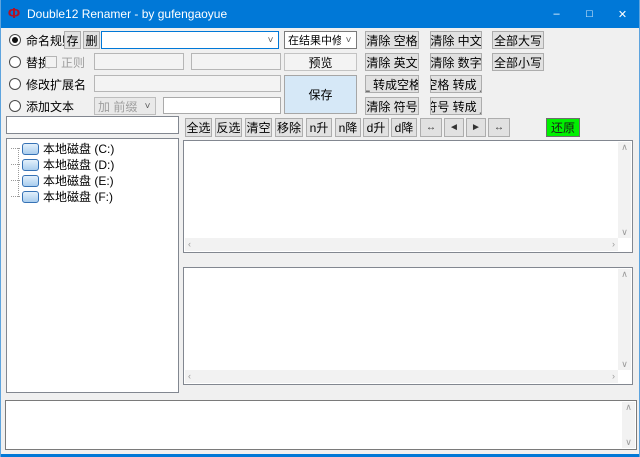 The height and width of the screenshot is (457, 640). I want to click on delete-rule-button: 删, so click(91, 40).